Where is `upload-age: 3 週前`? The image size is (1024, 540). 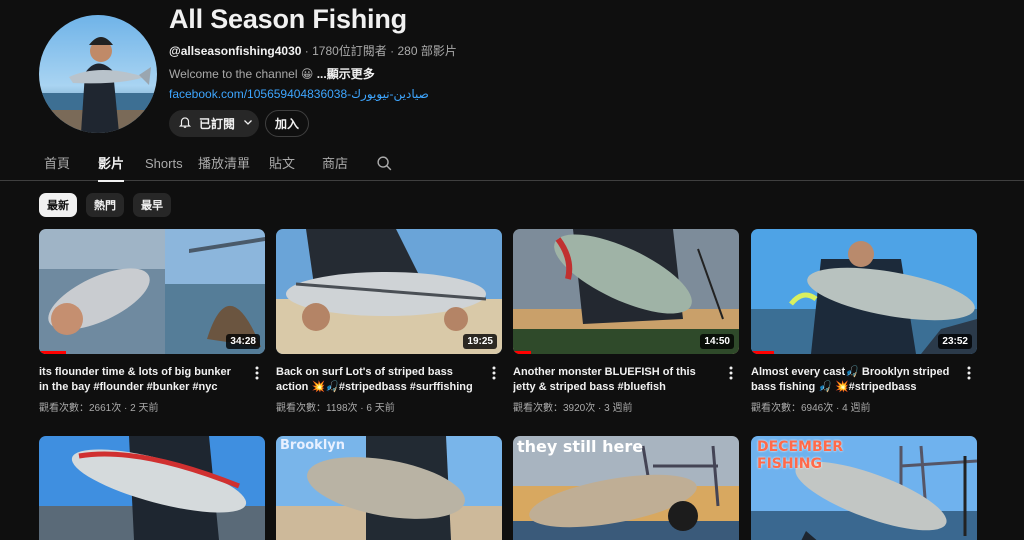 upload-age: 3 週前 is located at coordinates (618, 408).